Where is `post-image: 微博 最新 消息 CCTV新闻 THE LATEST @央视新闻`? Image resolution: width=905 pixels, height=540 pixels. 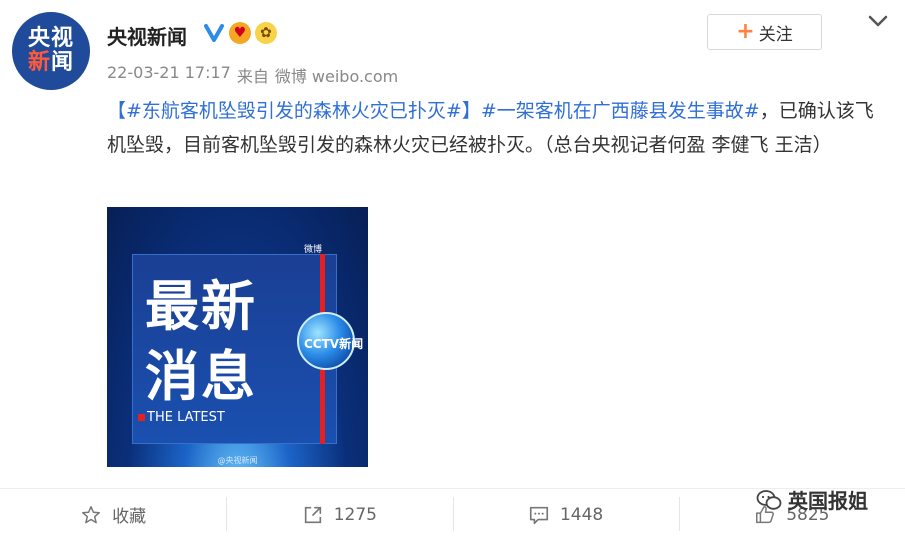 post-image: 微博 最新 消息 CCTV新闻 THE LATEST @央视新闻 is located at coordinates (237, 337).